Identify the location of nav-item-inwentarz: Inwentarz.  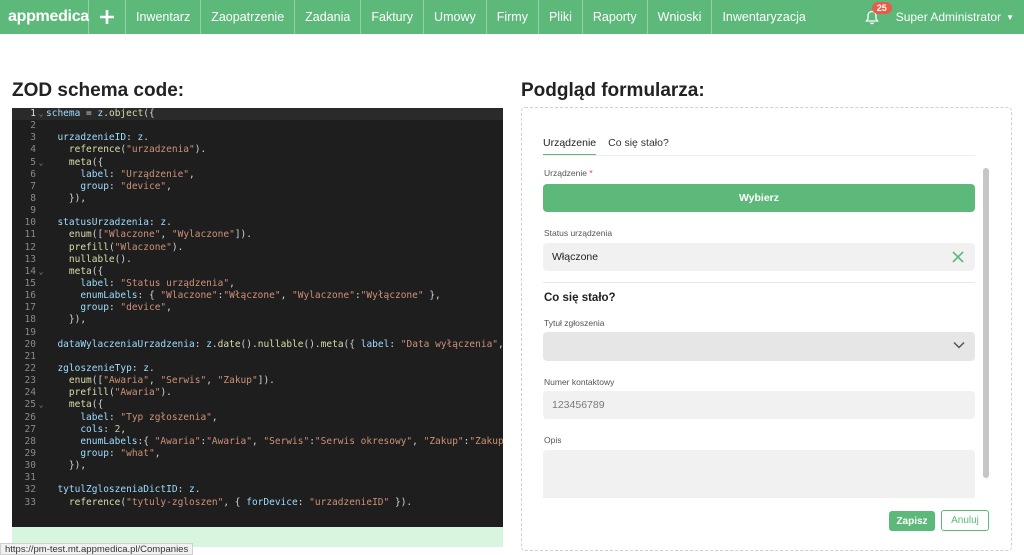
(162, 17).